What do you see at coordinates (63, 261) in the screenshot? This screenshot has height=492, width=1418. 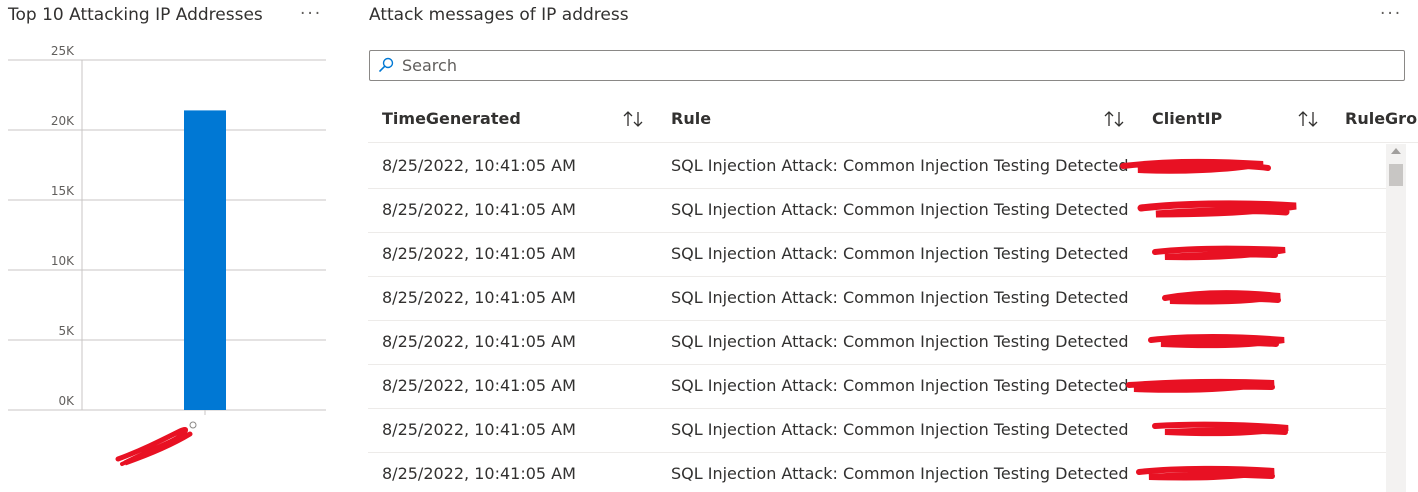 I see `y-tick-label: 10K` at bounding box center [63, 261].